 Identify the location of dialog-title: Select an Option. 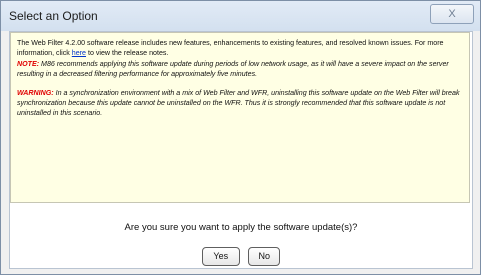
(53, 16).